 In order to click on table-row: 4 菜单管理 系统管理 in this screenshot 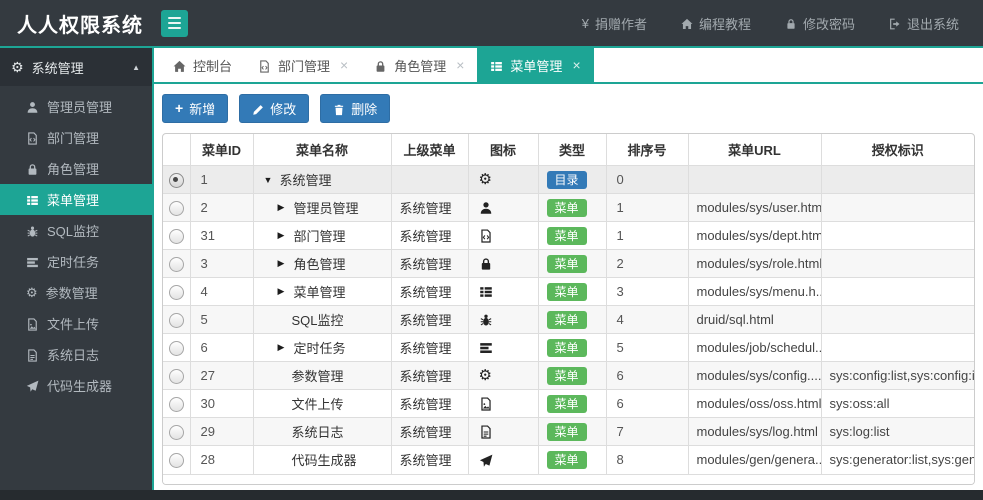, I will do `click(568, 291)`.